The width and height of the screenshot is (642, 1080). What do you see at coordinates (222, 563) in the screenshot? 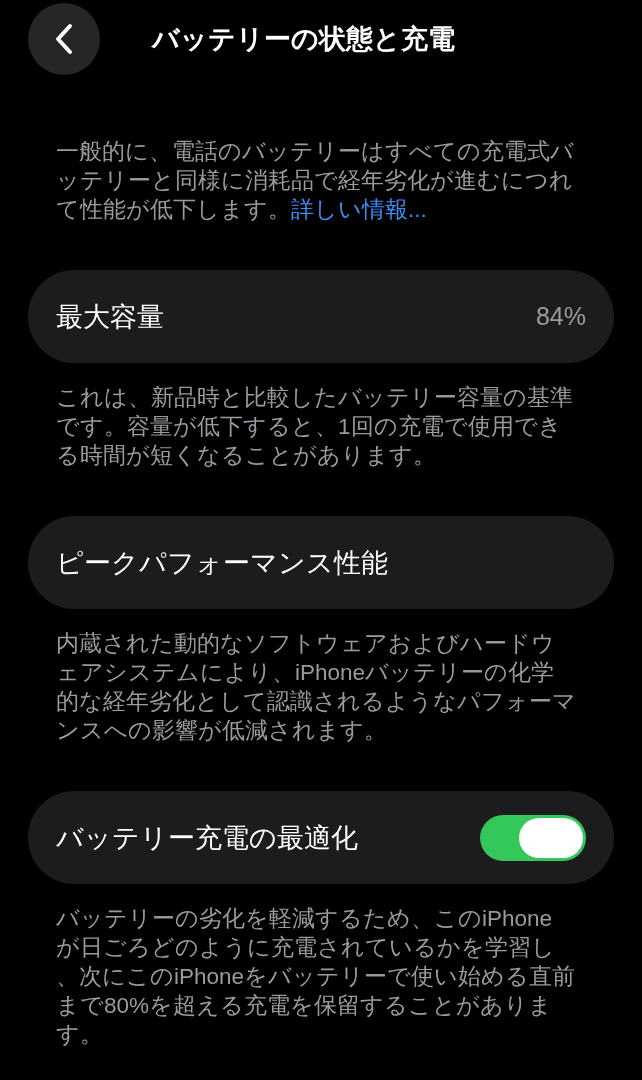
I see `row-label: ピークパフォーマンス性能` at bounding box center [222, 563].